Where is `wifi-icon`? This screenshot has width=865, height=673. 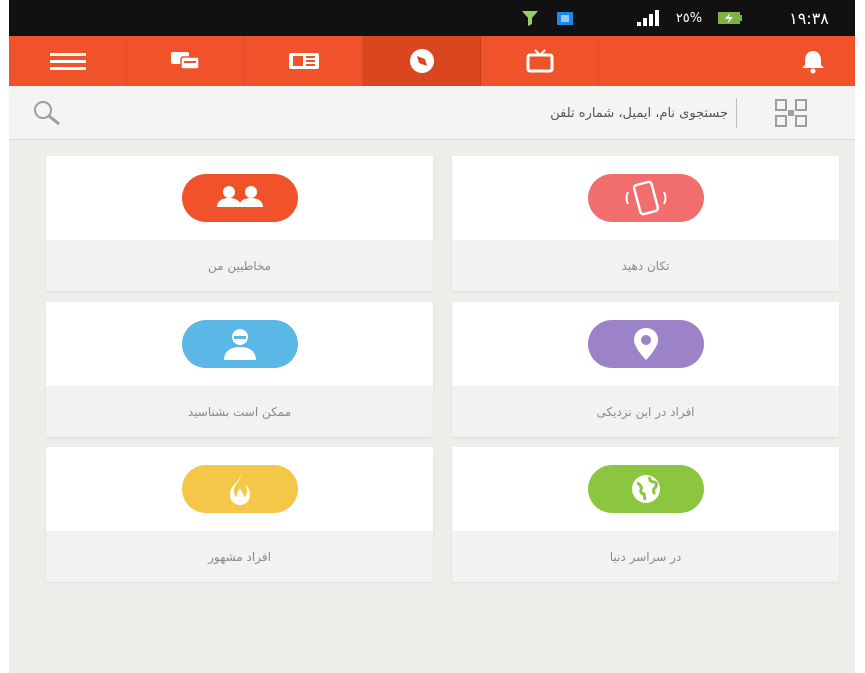 wifi-icon is located at coordinates (565, 18).